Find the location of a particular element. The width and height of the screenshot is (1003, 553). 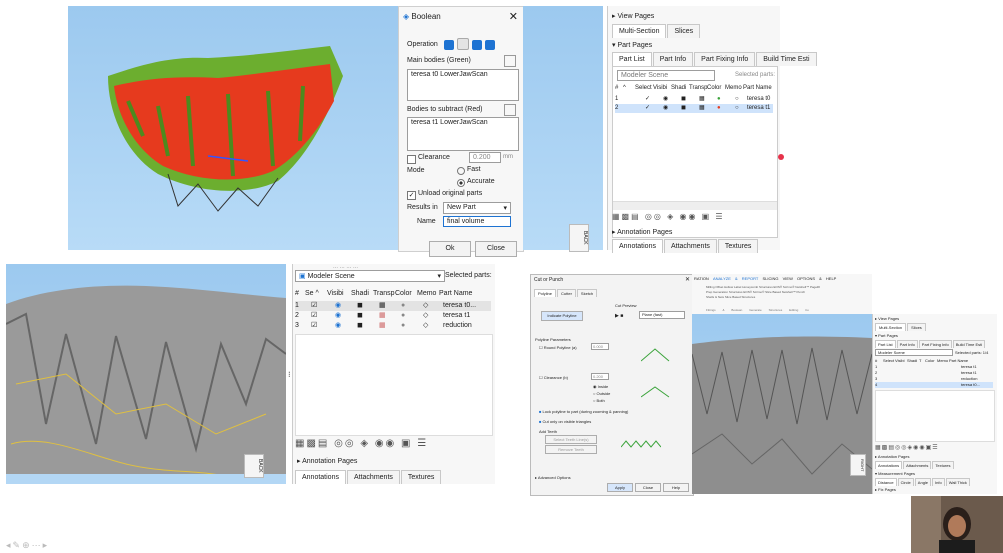

operation-split-icon is located at coordinates (490, 45).